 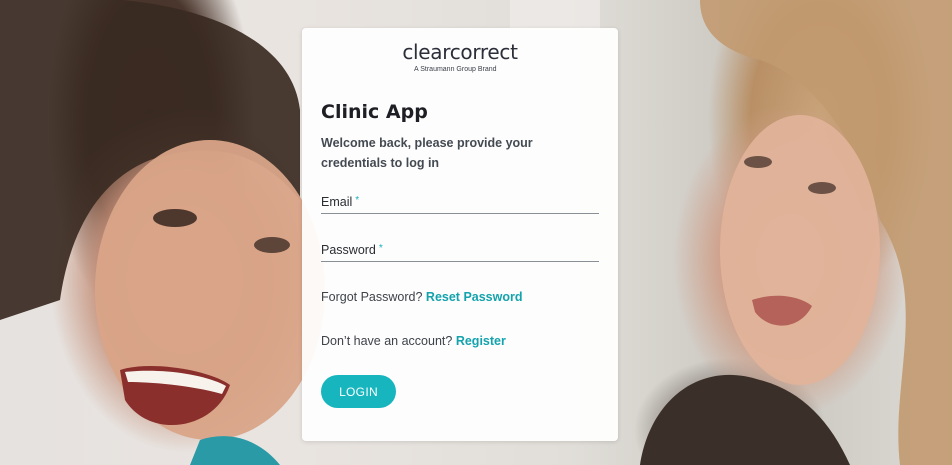 I want to click on register-row: Don’t have an account? Register, so click(x=460, y=341).